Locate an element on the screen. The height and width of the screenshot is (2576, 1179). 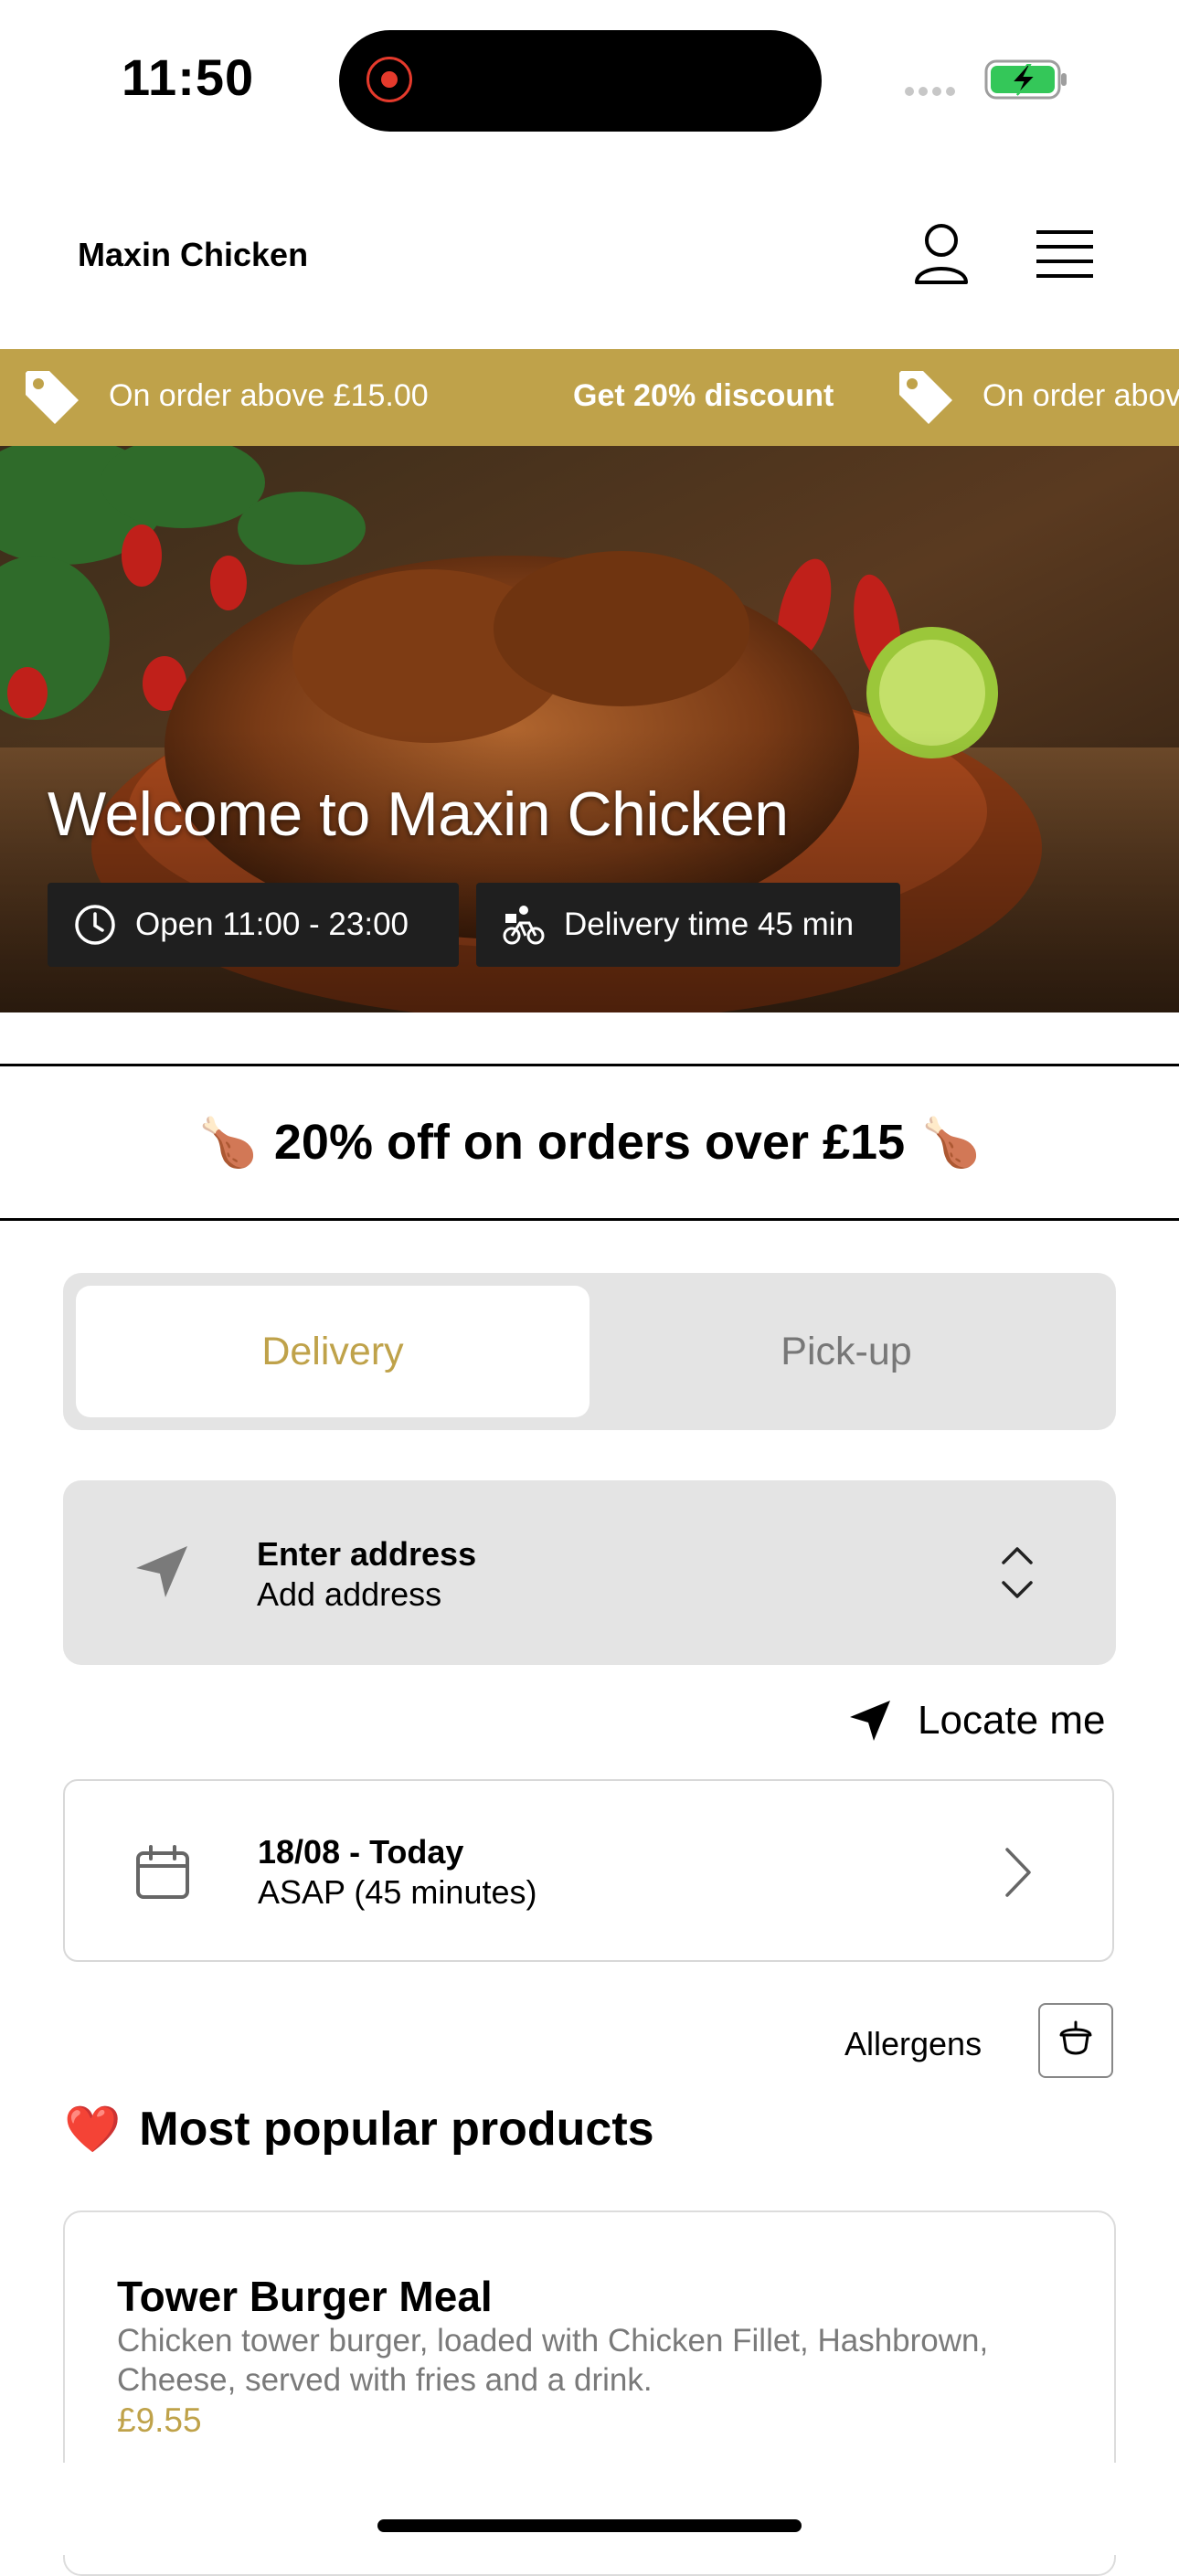
home-indicator is located at coordinates (589, 2525).